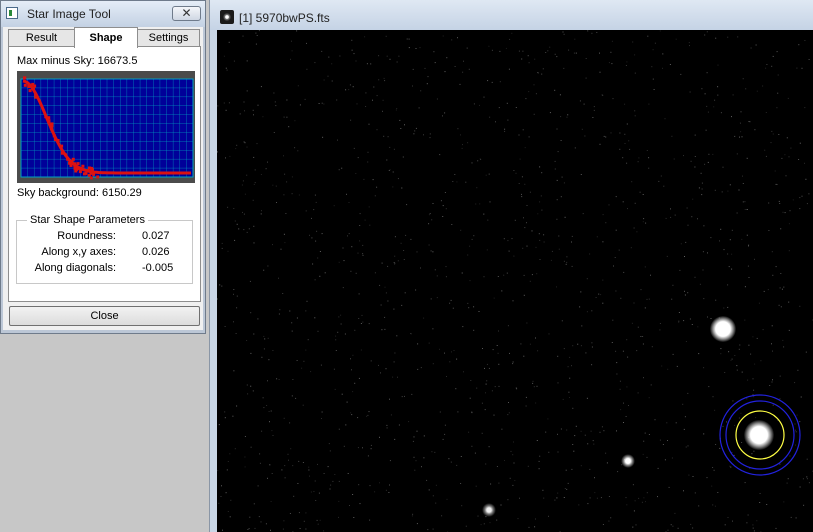 The height and width of the screenshot is (532, 813). I want to click on profile-sample-point, so click(75, 168).